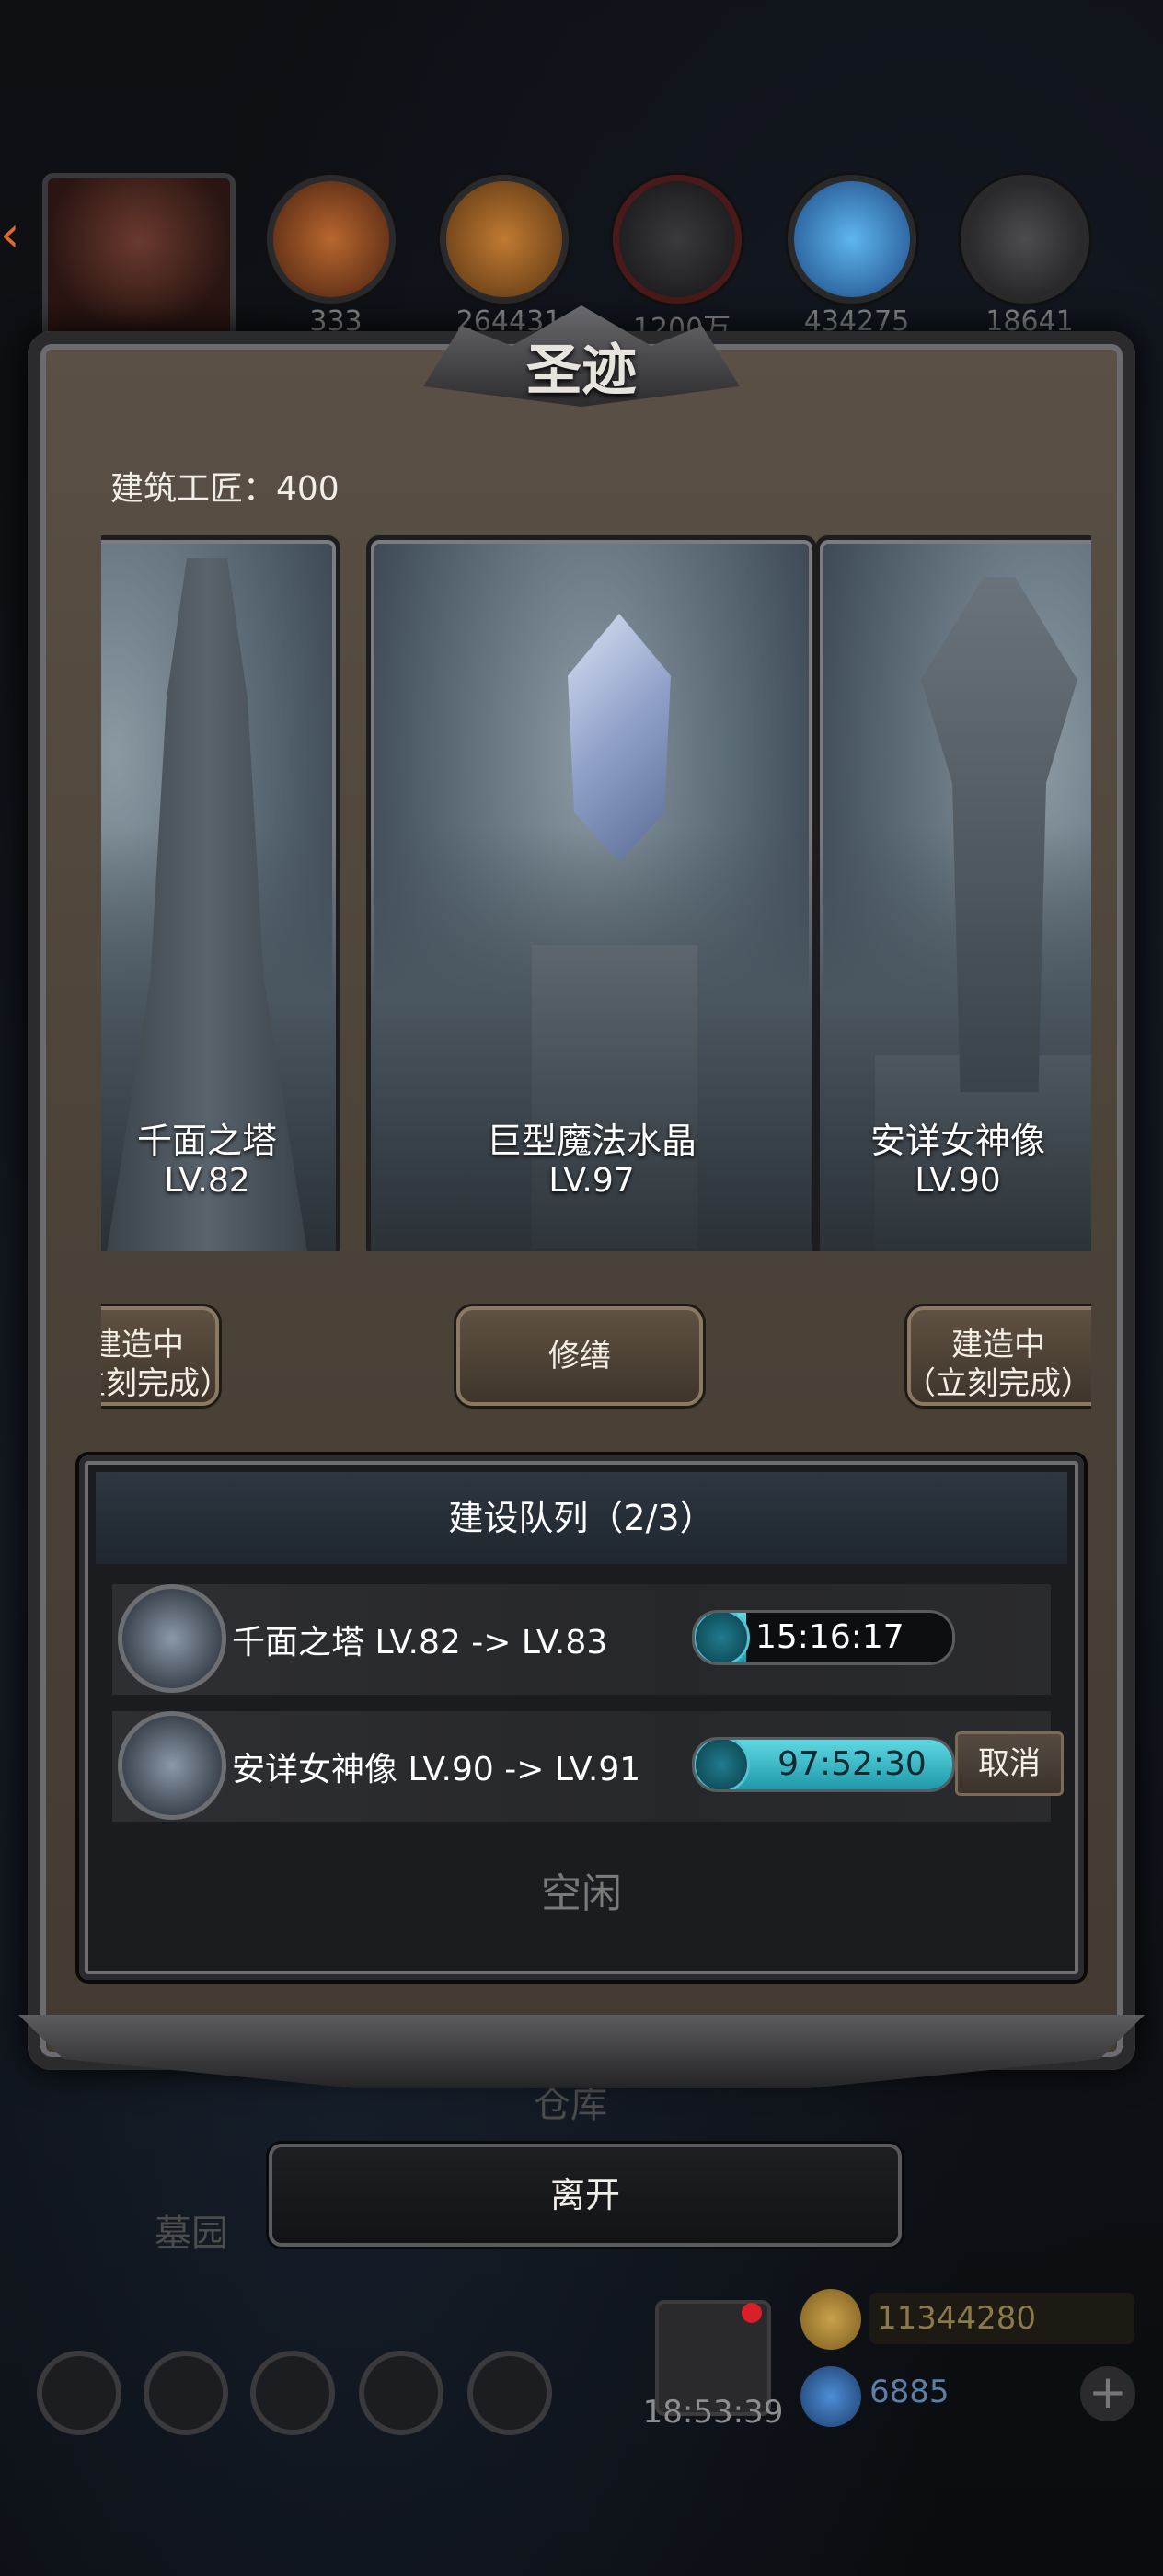 The width and height of the screenshot is (1163, 2576). Describe the element at coordinates (852, 240) in the screenshot. I see `blue-crystal-icon` at that location.